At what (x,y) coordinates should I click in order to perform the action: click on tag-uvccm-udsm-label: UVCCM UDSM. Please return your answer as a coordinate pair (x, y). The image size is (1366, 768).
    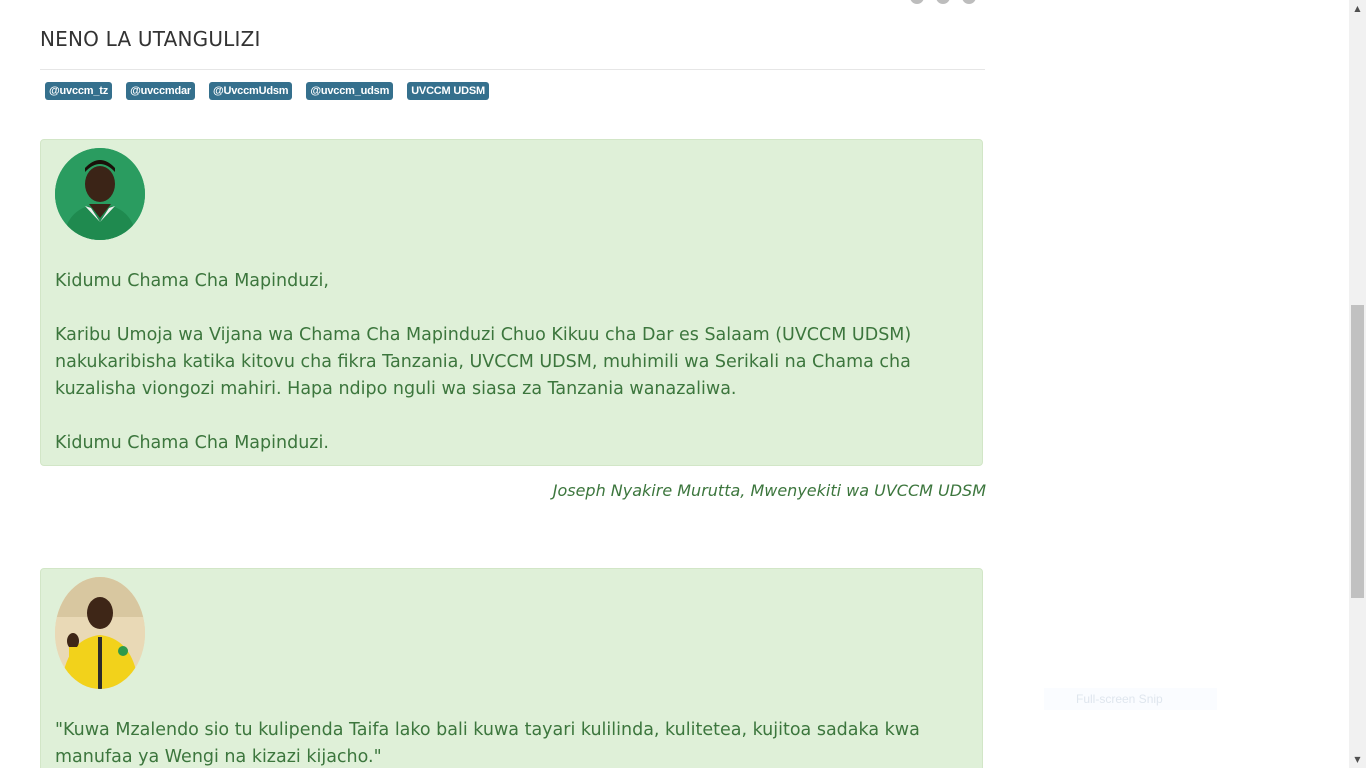
    Looking at the image, I should click on (448, 91).